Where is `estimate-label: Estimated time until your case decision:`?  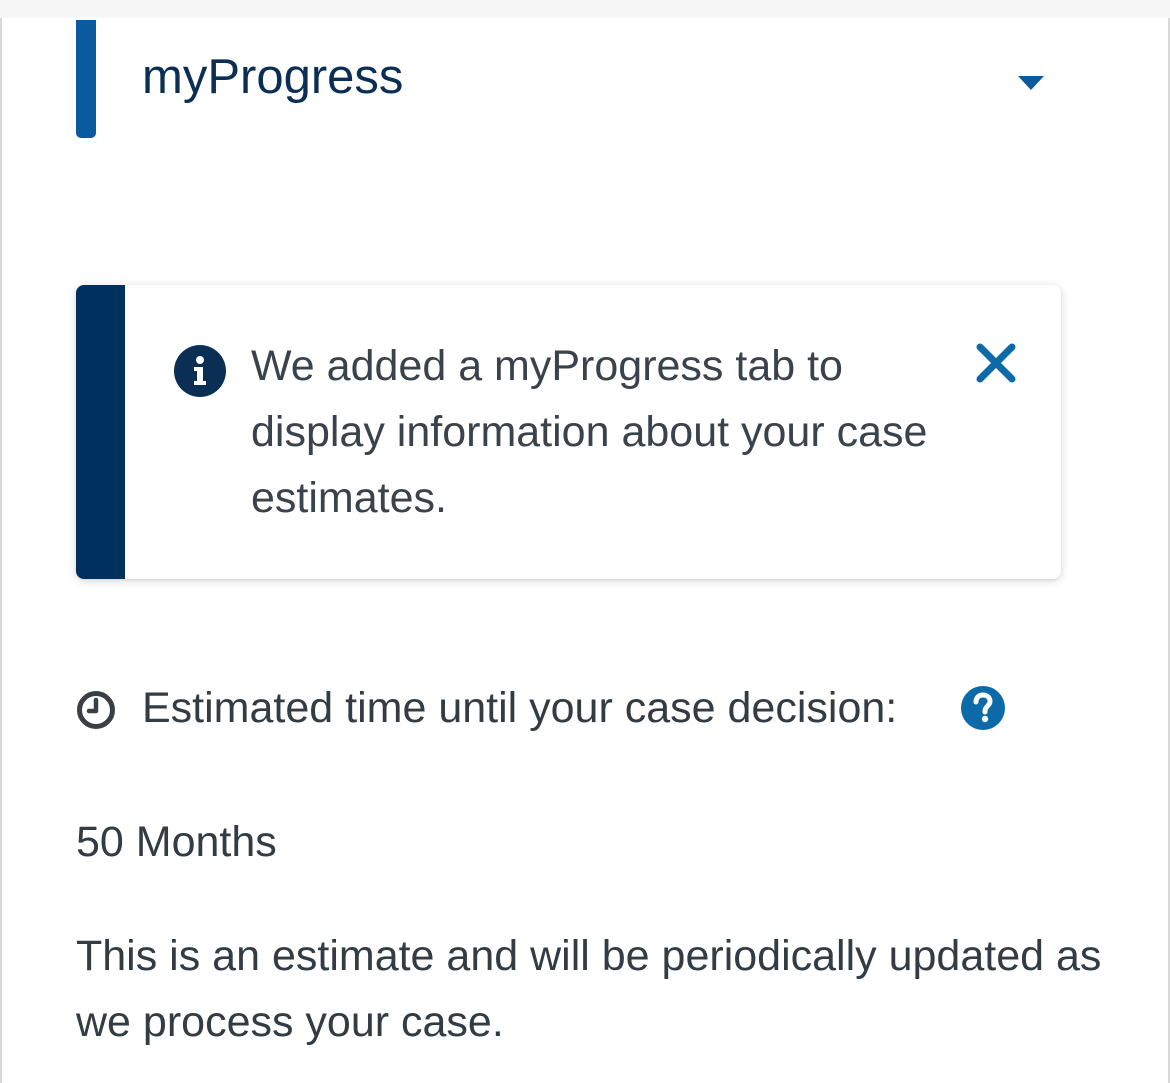 estimate-label: Estimated time until your case decision: is located at coordinates (520, 708).